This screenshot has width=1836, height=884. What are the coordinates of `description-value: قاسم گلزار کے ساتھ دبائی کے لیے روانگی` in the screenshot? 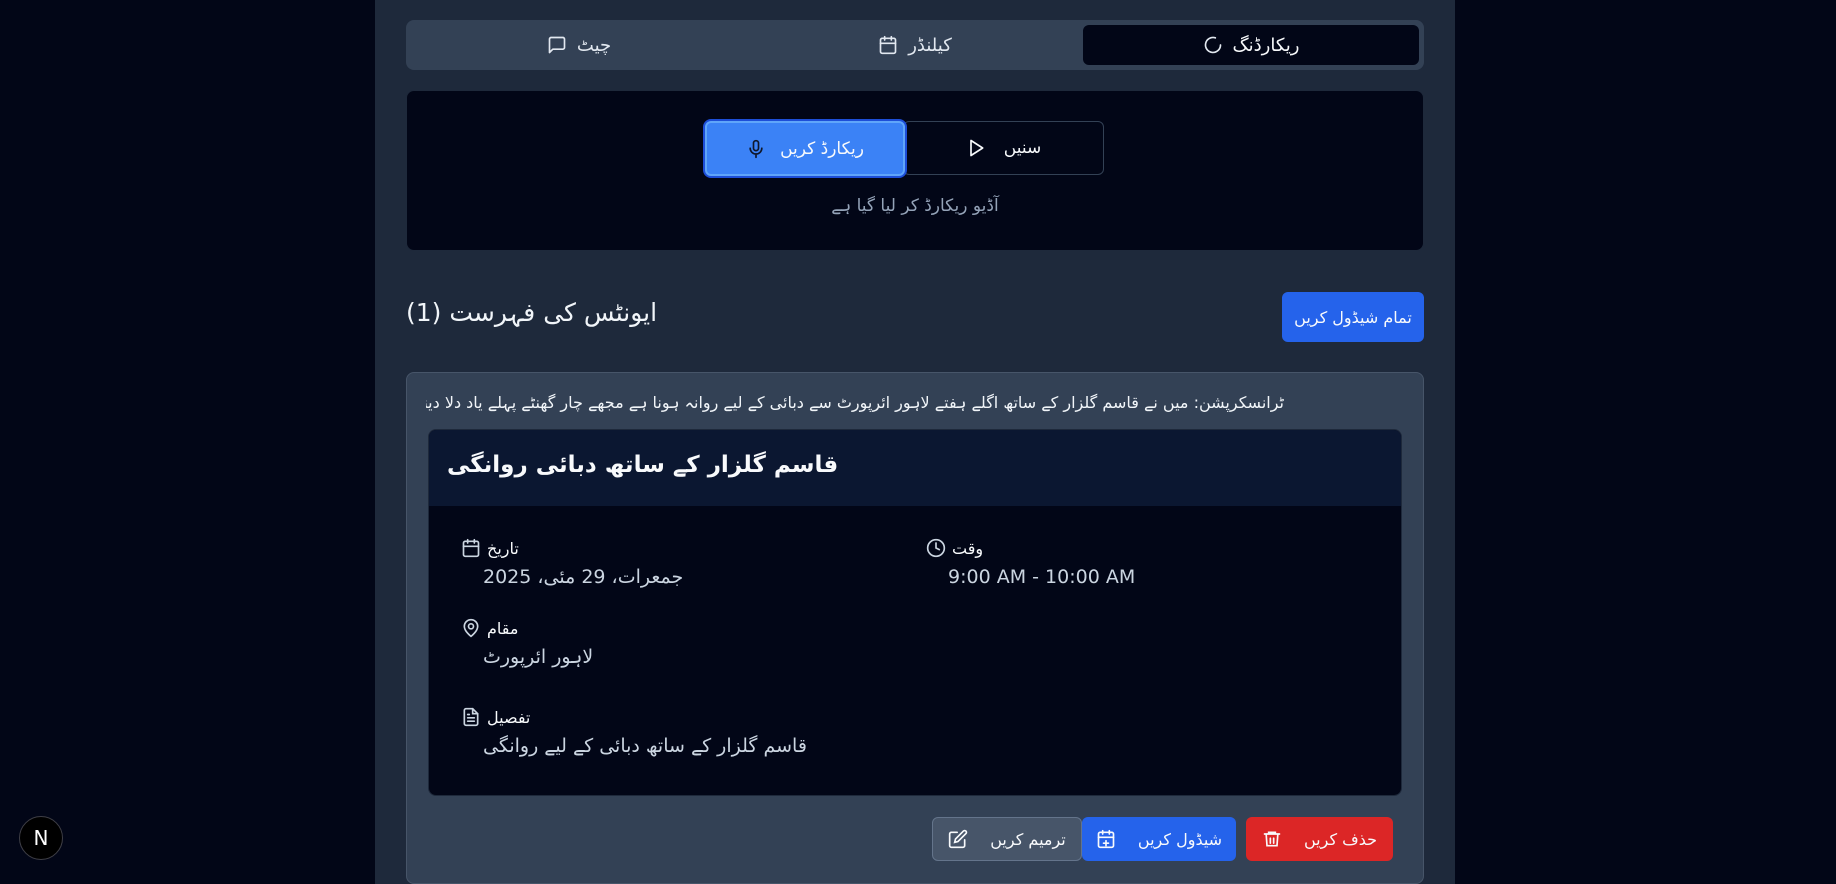 It's located at (645, 746).